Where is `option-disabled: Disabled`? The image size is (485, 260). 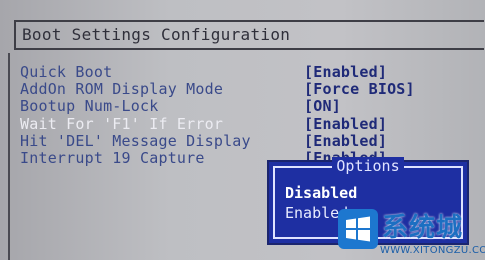
option-disabled: Disabled is located at coordinates (321, 193).